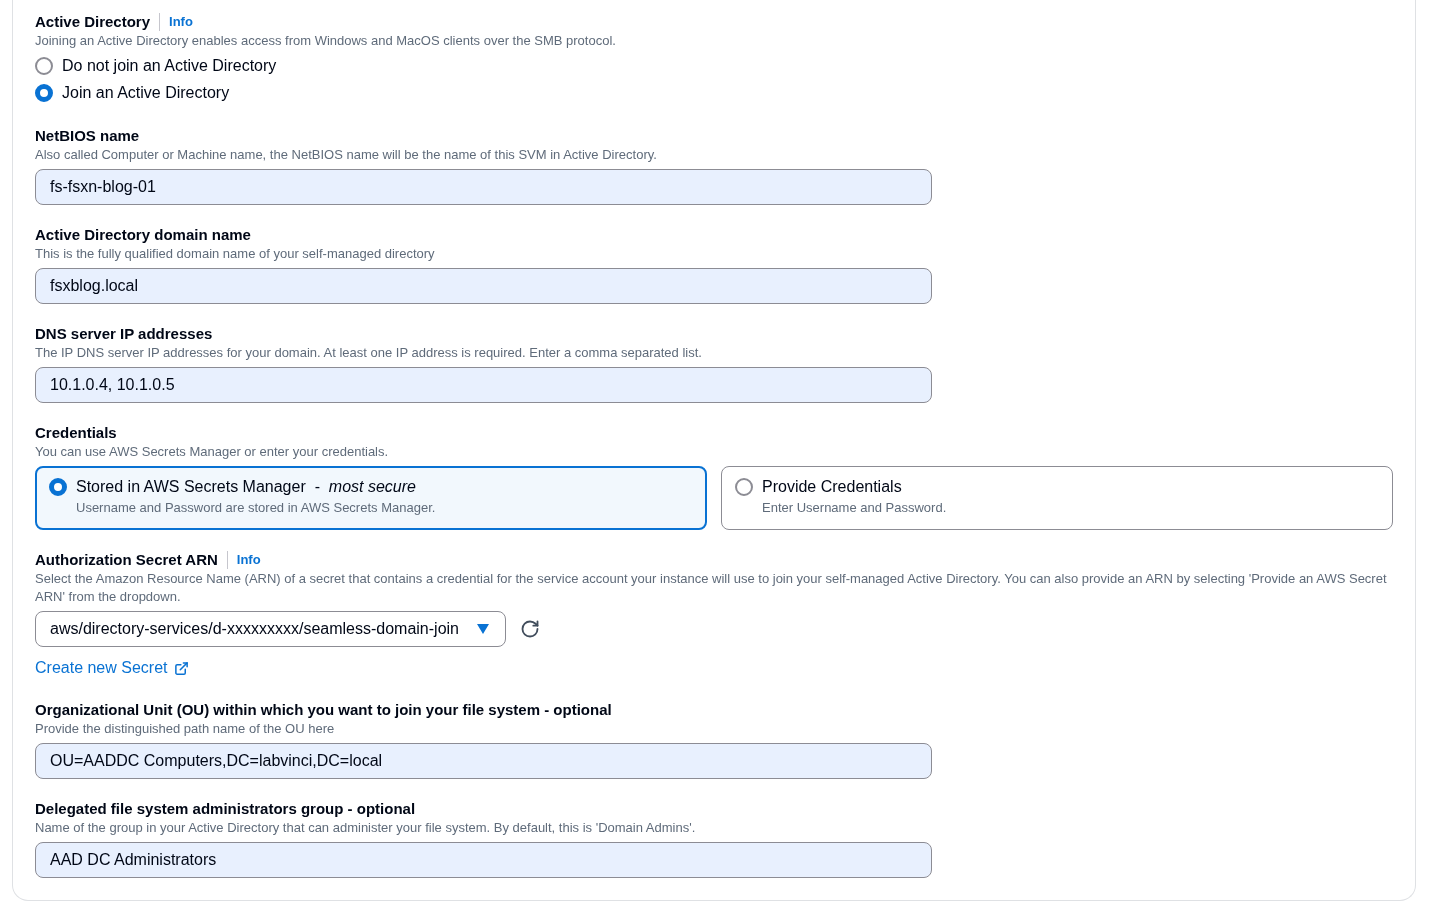  Describe the element at coordinates (483, 761) in the screenshot. I see `text-field: OU=AADDC Computers,DC=labvinci,DC=local` at that location.